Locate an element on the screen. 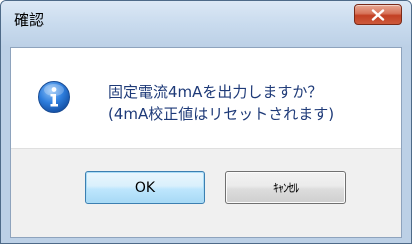 Image resolution: width=412 pixels, height=244 pixels. close-icon is located at coordinates (378, 14).